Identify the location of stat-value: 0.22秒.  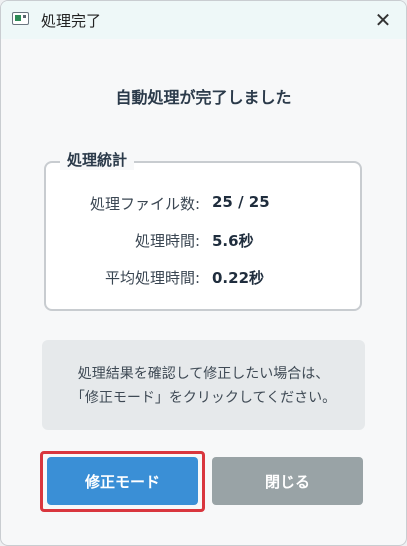
(238, 278).